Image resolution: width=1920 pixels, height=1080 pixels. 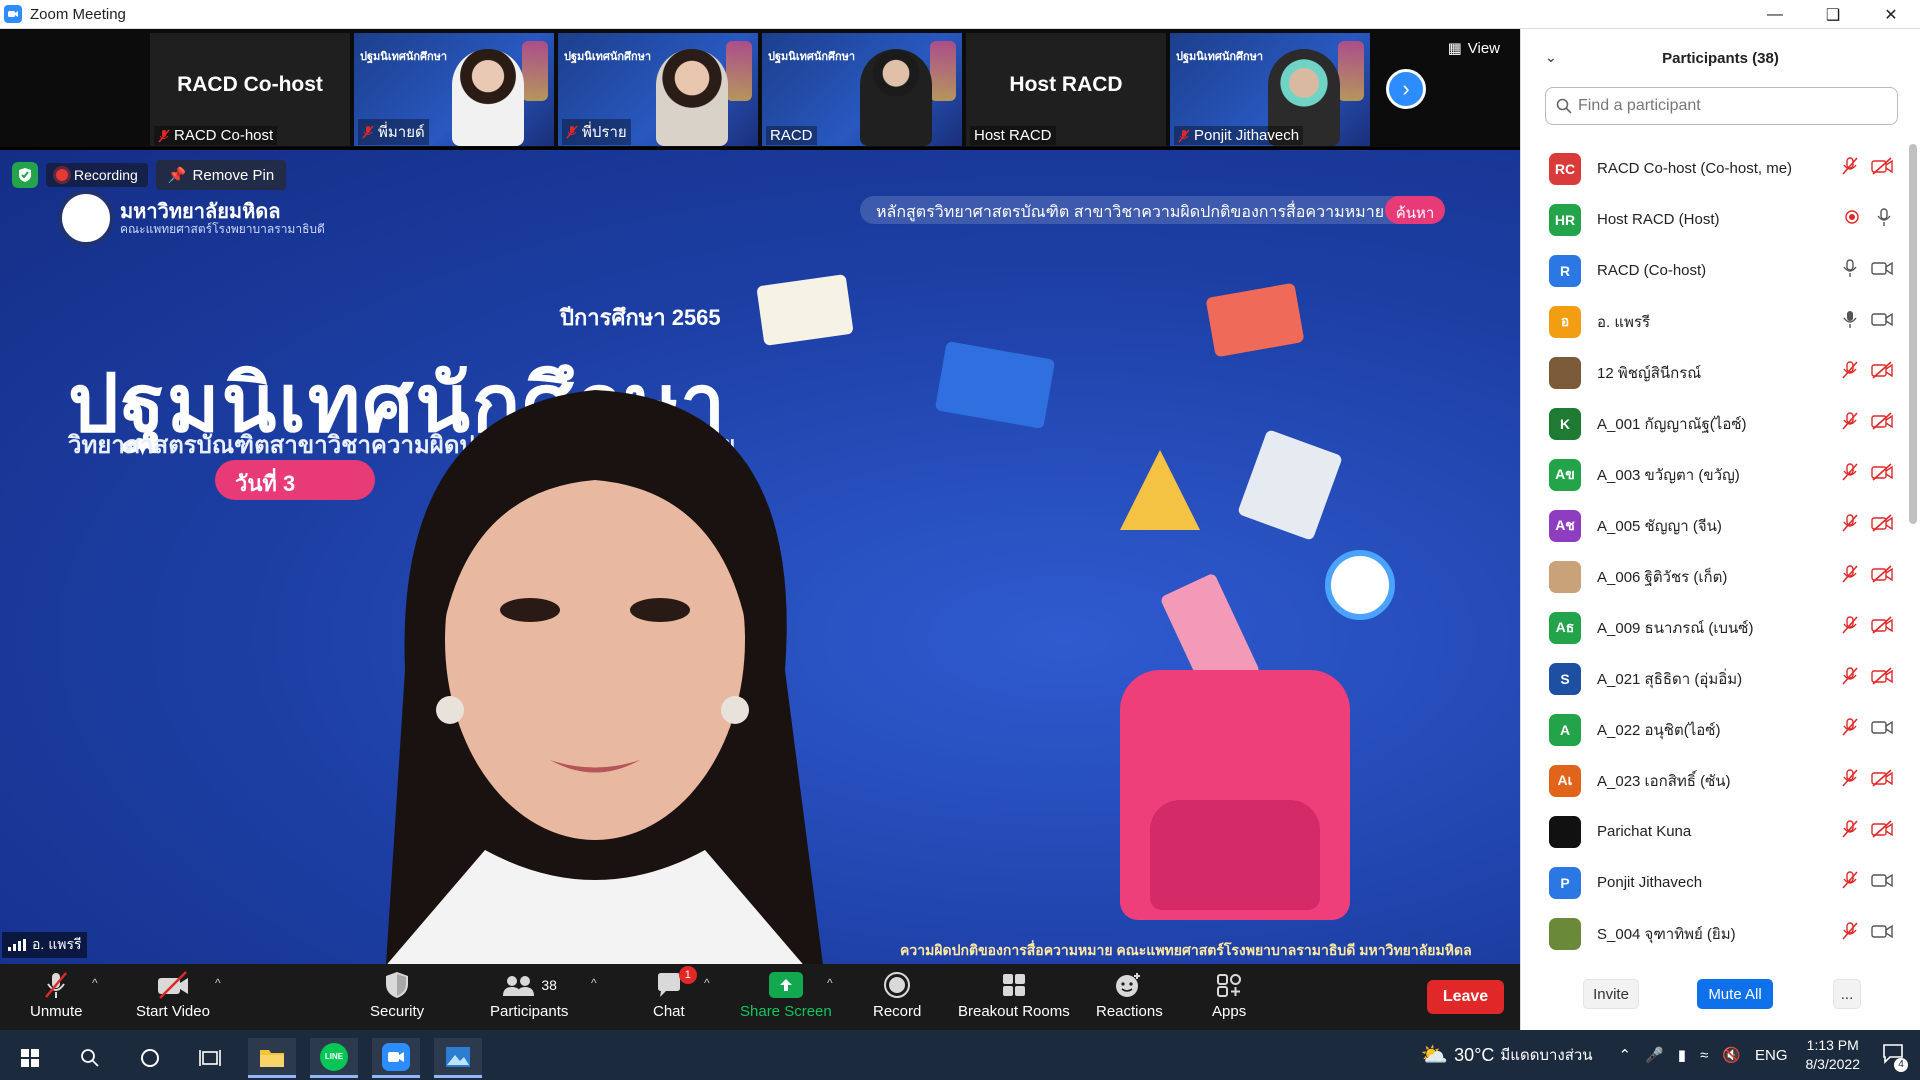 I want to click on line-app-icon: LINE, so click(x=334, y=1058).